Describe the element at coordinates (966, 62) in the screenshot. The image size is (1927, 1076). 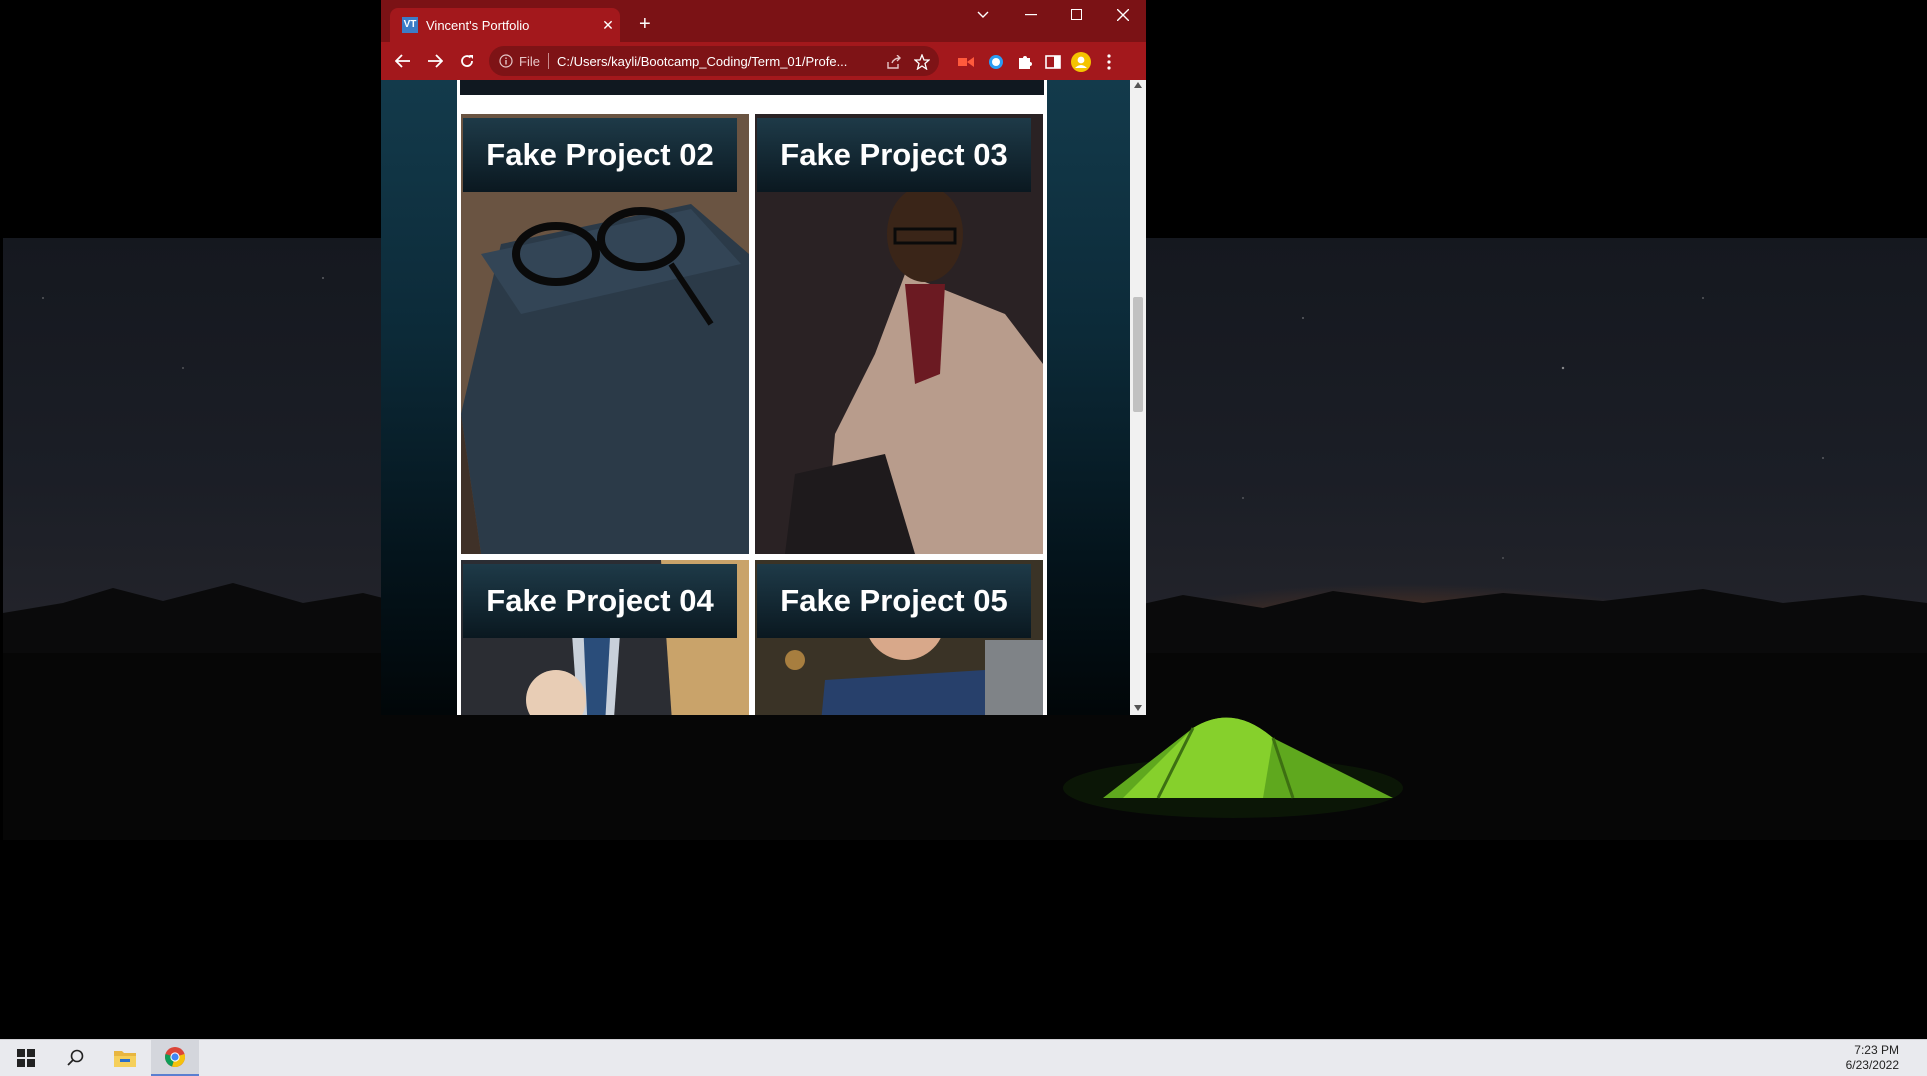
I see `screen-recorder-extension-icon` at that location.